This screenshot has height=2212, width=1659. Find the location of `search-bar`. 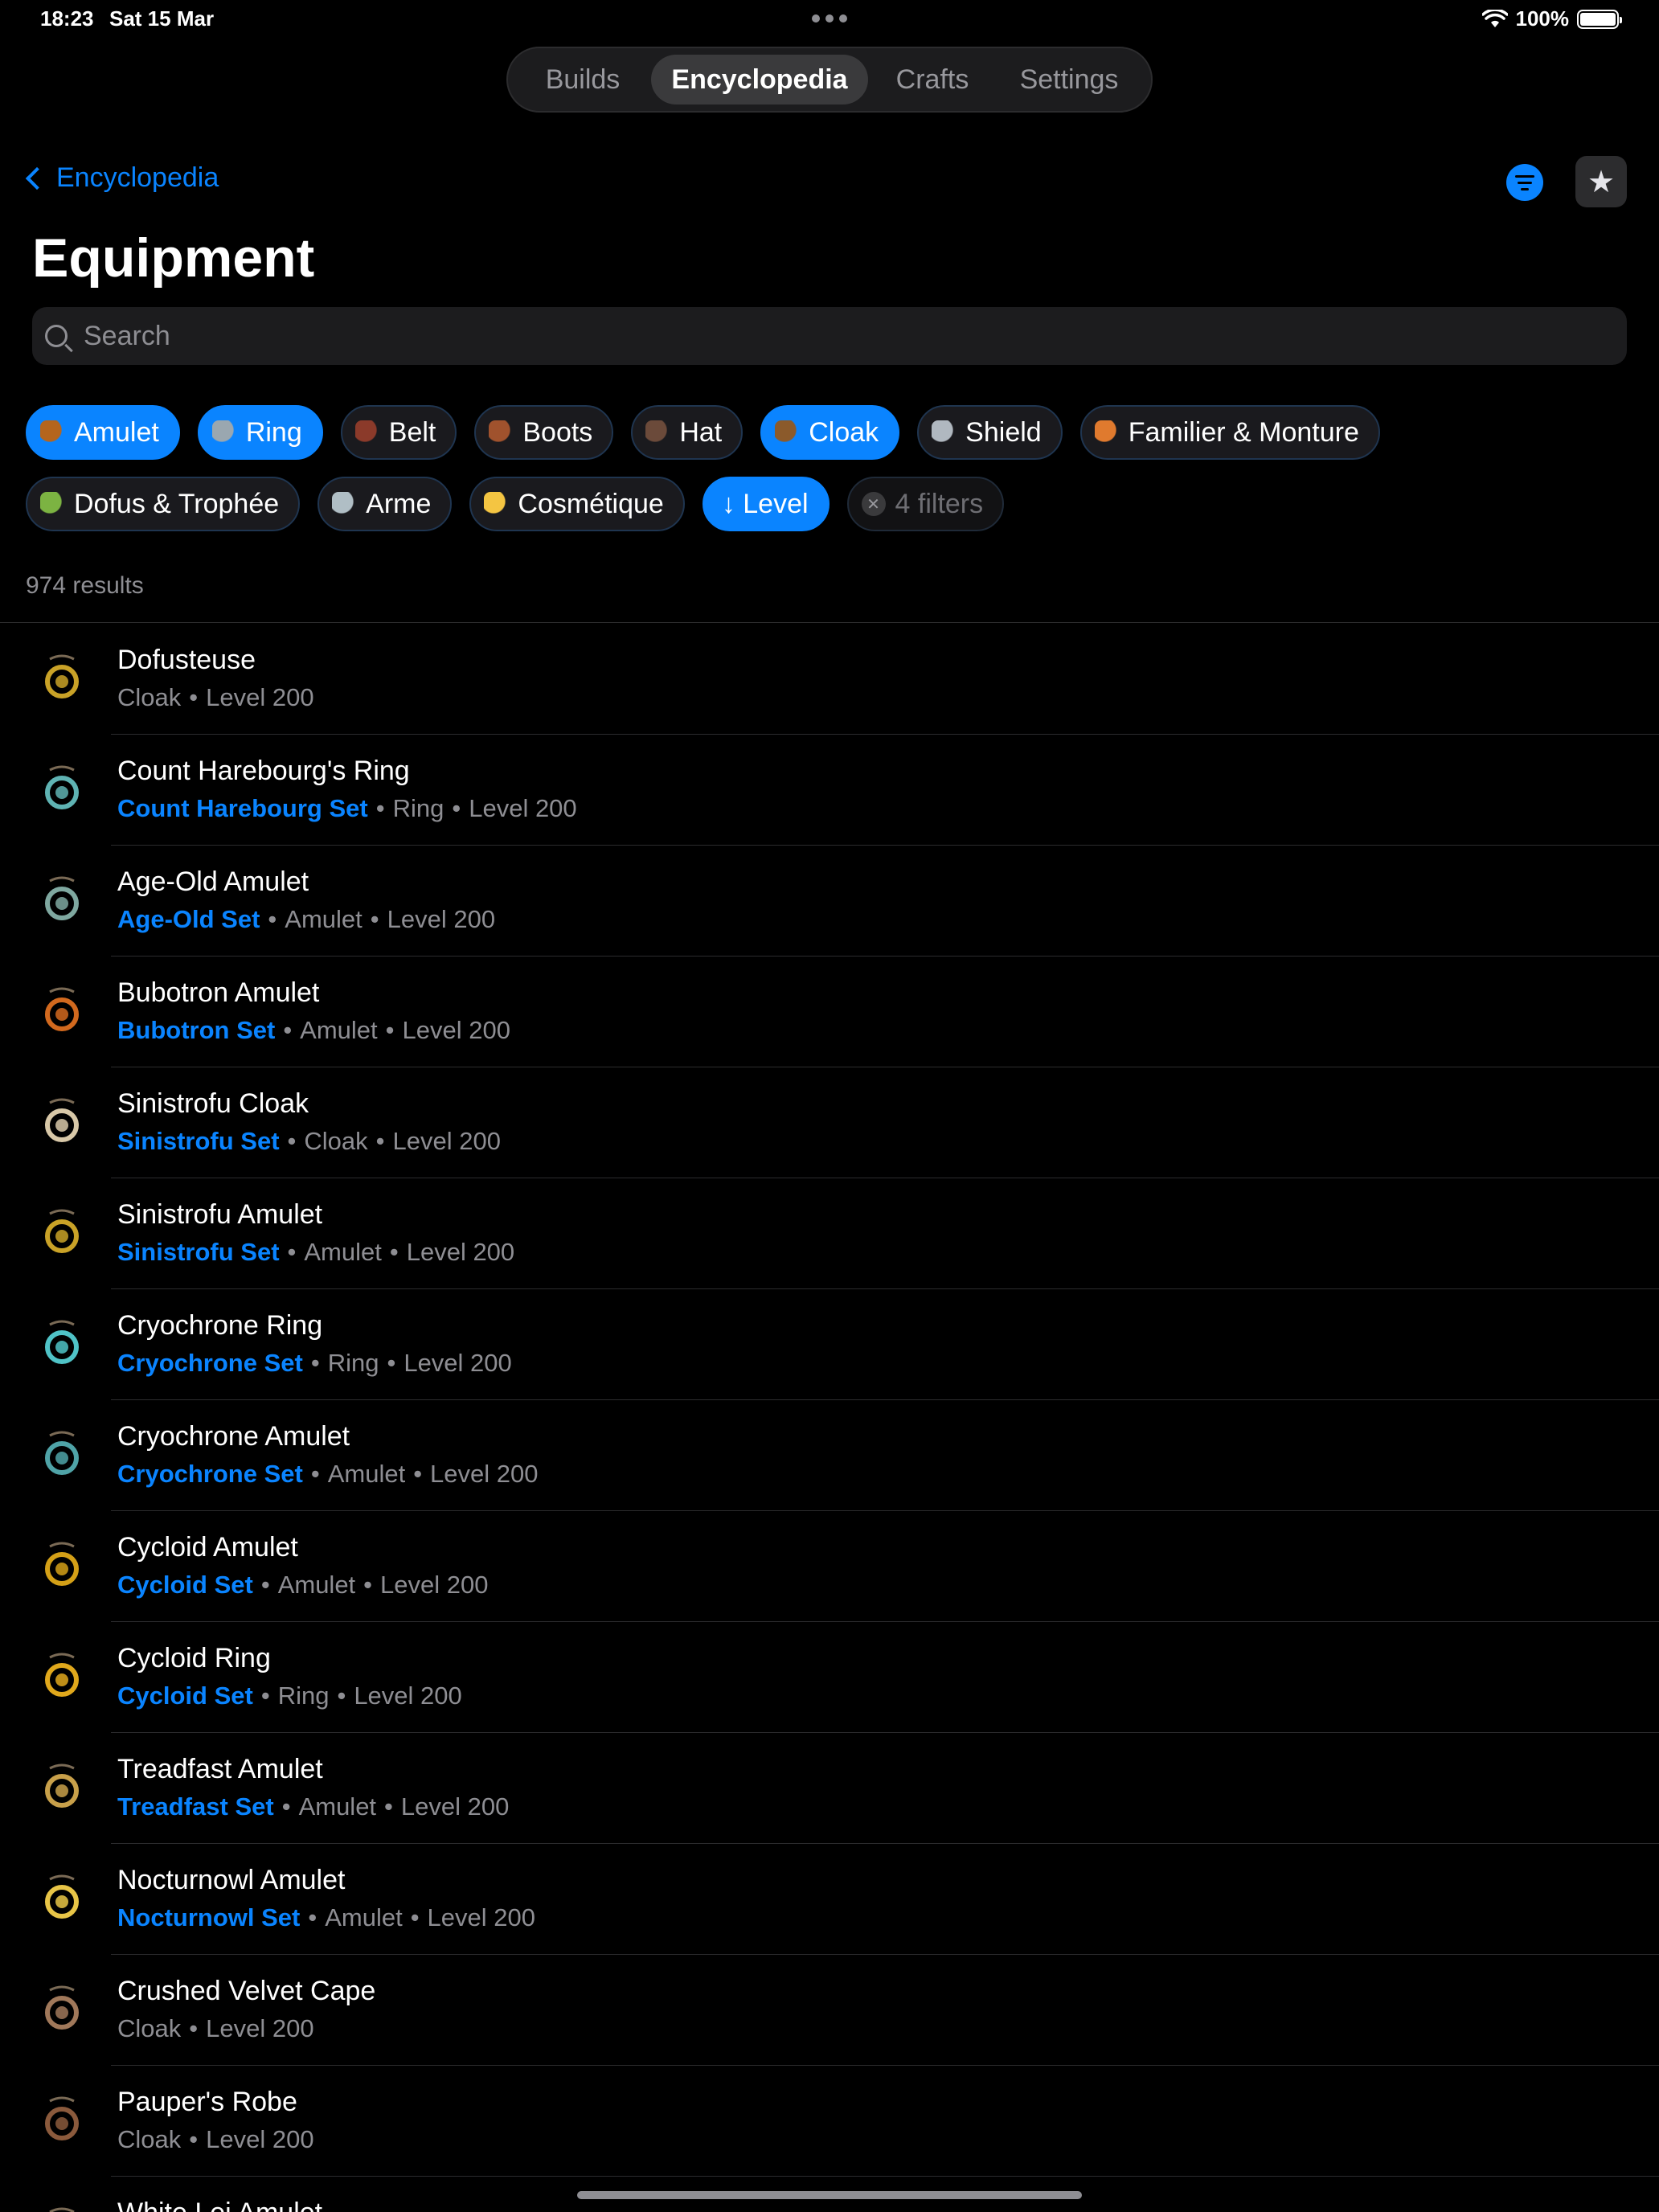

search-bar is located at coordinates (829, 336).